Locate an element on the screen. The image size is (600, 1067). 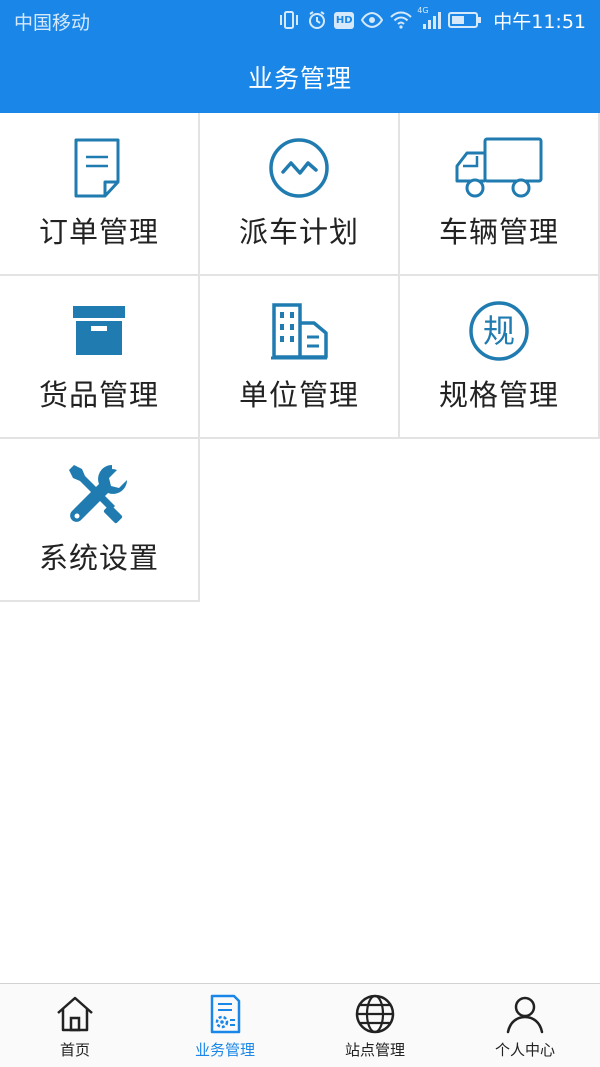
module-label: 车辆管理 is located at coordinates (498, 232).